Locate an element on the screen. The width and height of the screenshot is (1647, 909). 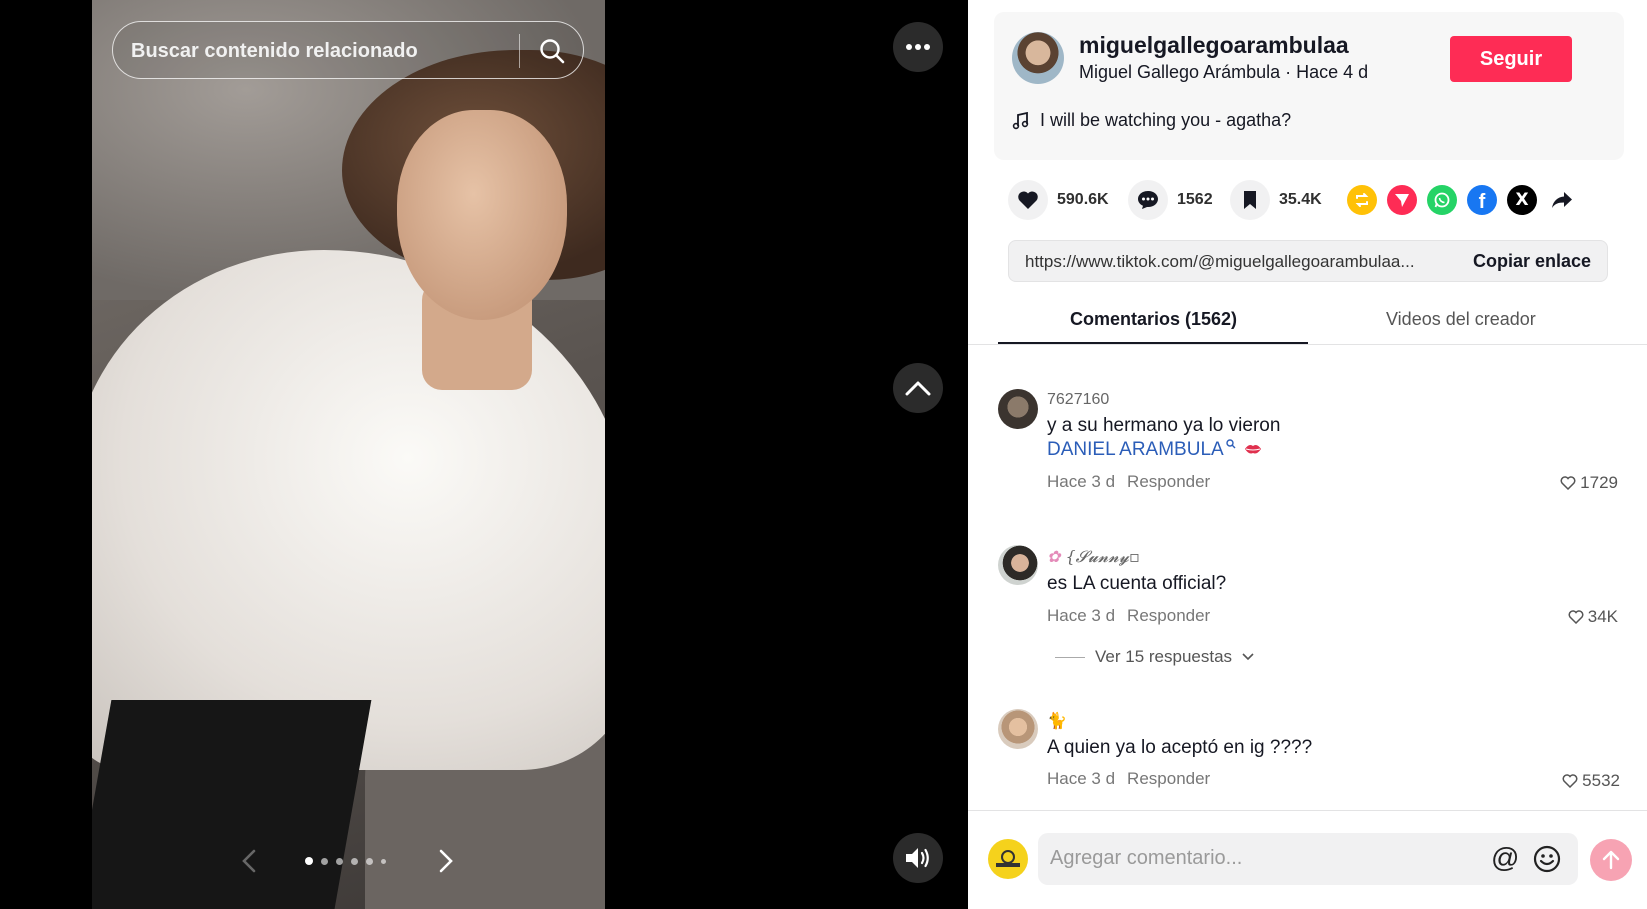
facebook-icon: f is located at coordinates (1482, 200).